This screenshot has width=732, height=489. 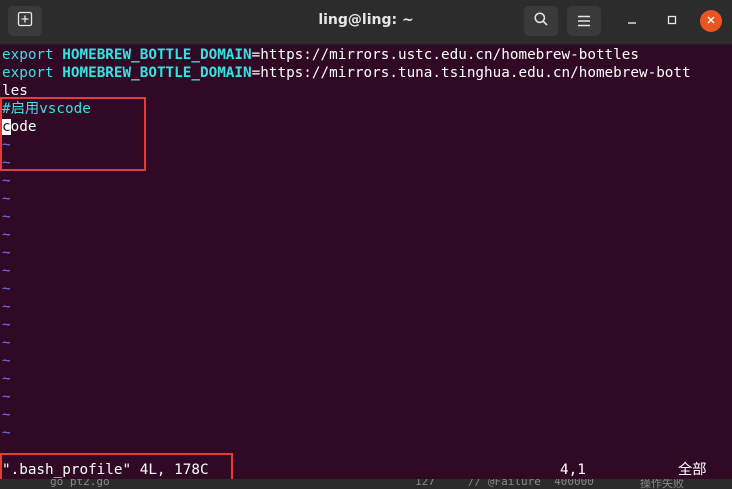 I want to click on minimize-button, so click(x=632, y=21).